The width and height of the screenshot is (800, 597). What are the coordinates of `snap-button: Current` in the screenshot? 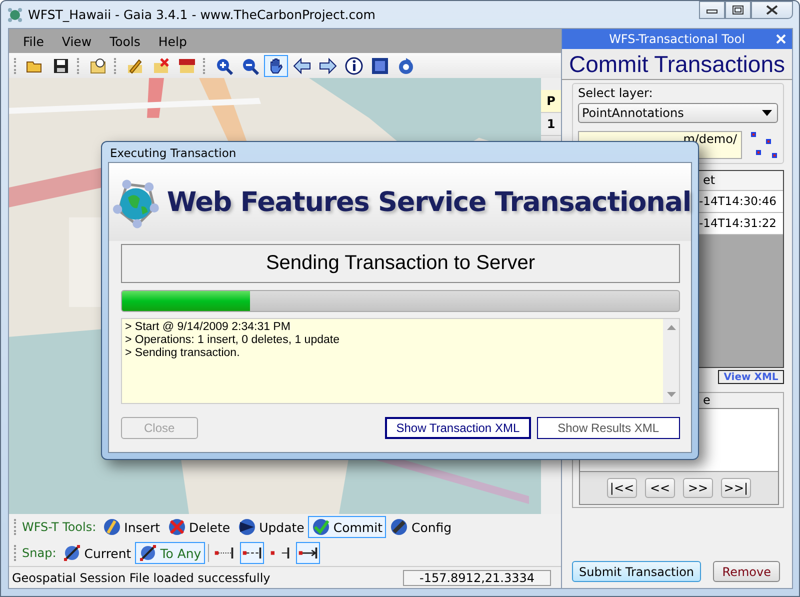 It's located at (97, 553).